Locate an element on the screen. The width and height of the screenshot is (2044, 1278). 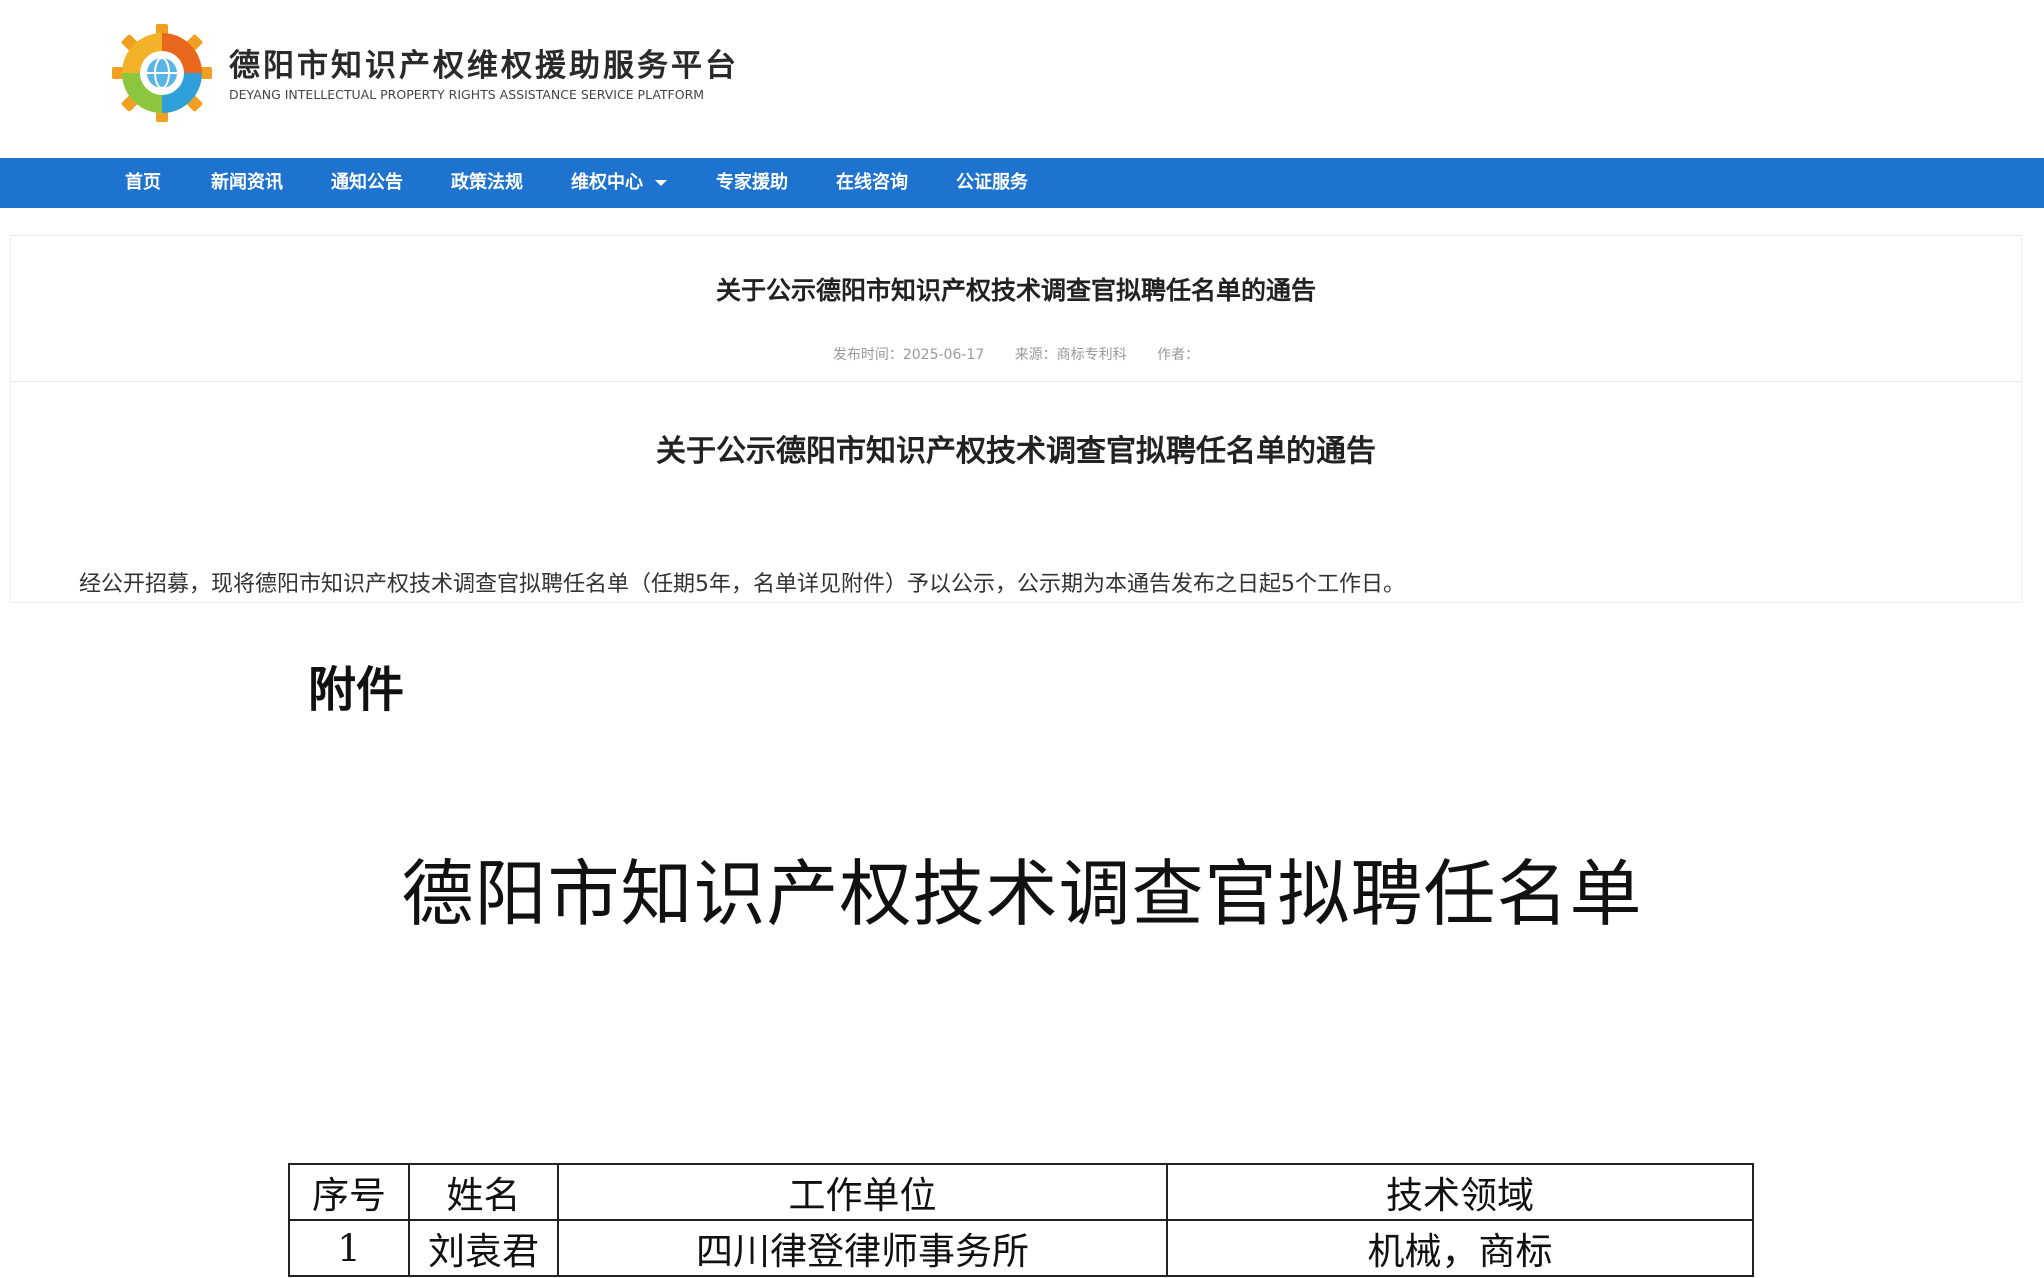
article-meta: 发布时间：2025-06-17 来源：商标专利科 作者： is located at coordinates (1016, 354).